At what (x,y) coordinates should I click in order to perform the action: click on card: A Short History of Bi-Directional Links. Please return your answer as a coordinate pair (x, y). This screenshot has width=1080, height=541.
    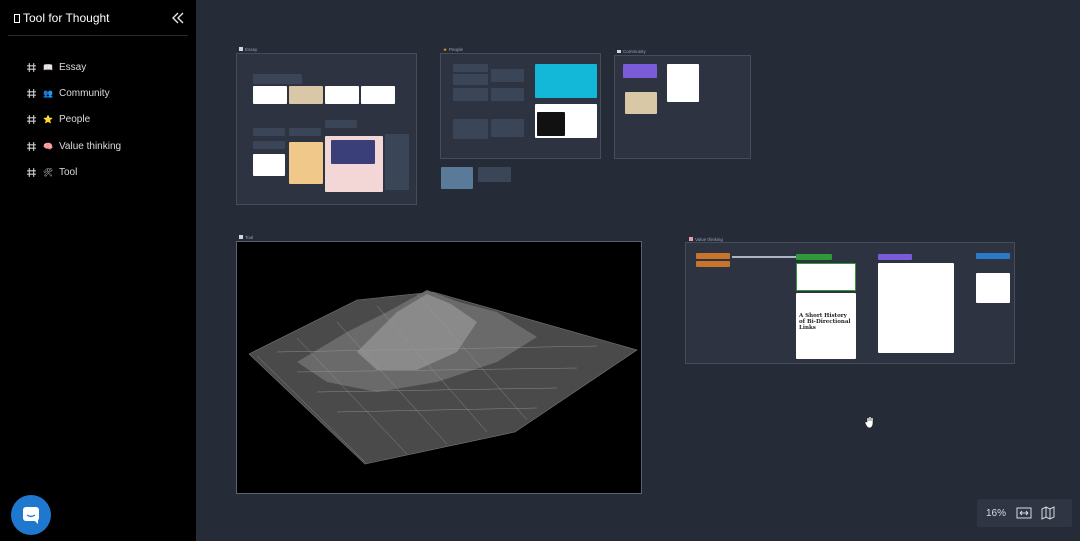
    Looking at the image, I should click on (826, 326).